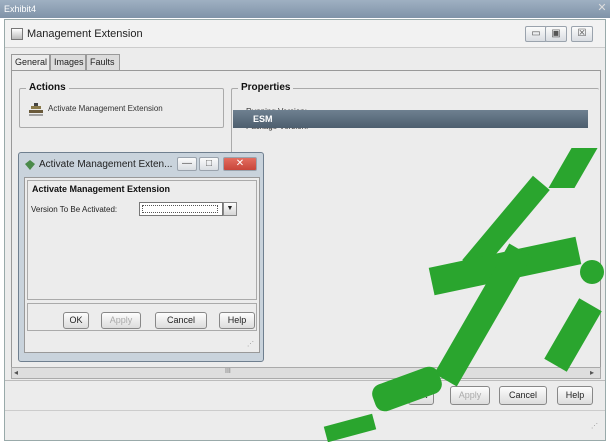  I want to click on tab-images: Images, so click(68, 62).